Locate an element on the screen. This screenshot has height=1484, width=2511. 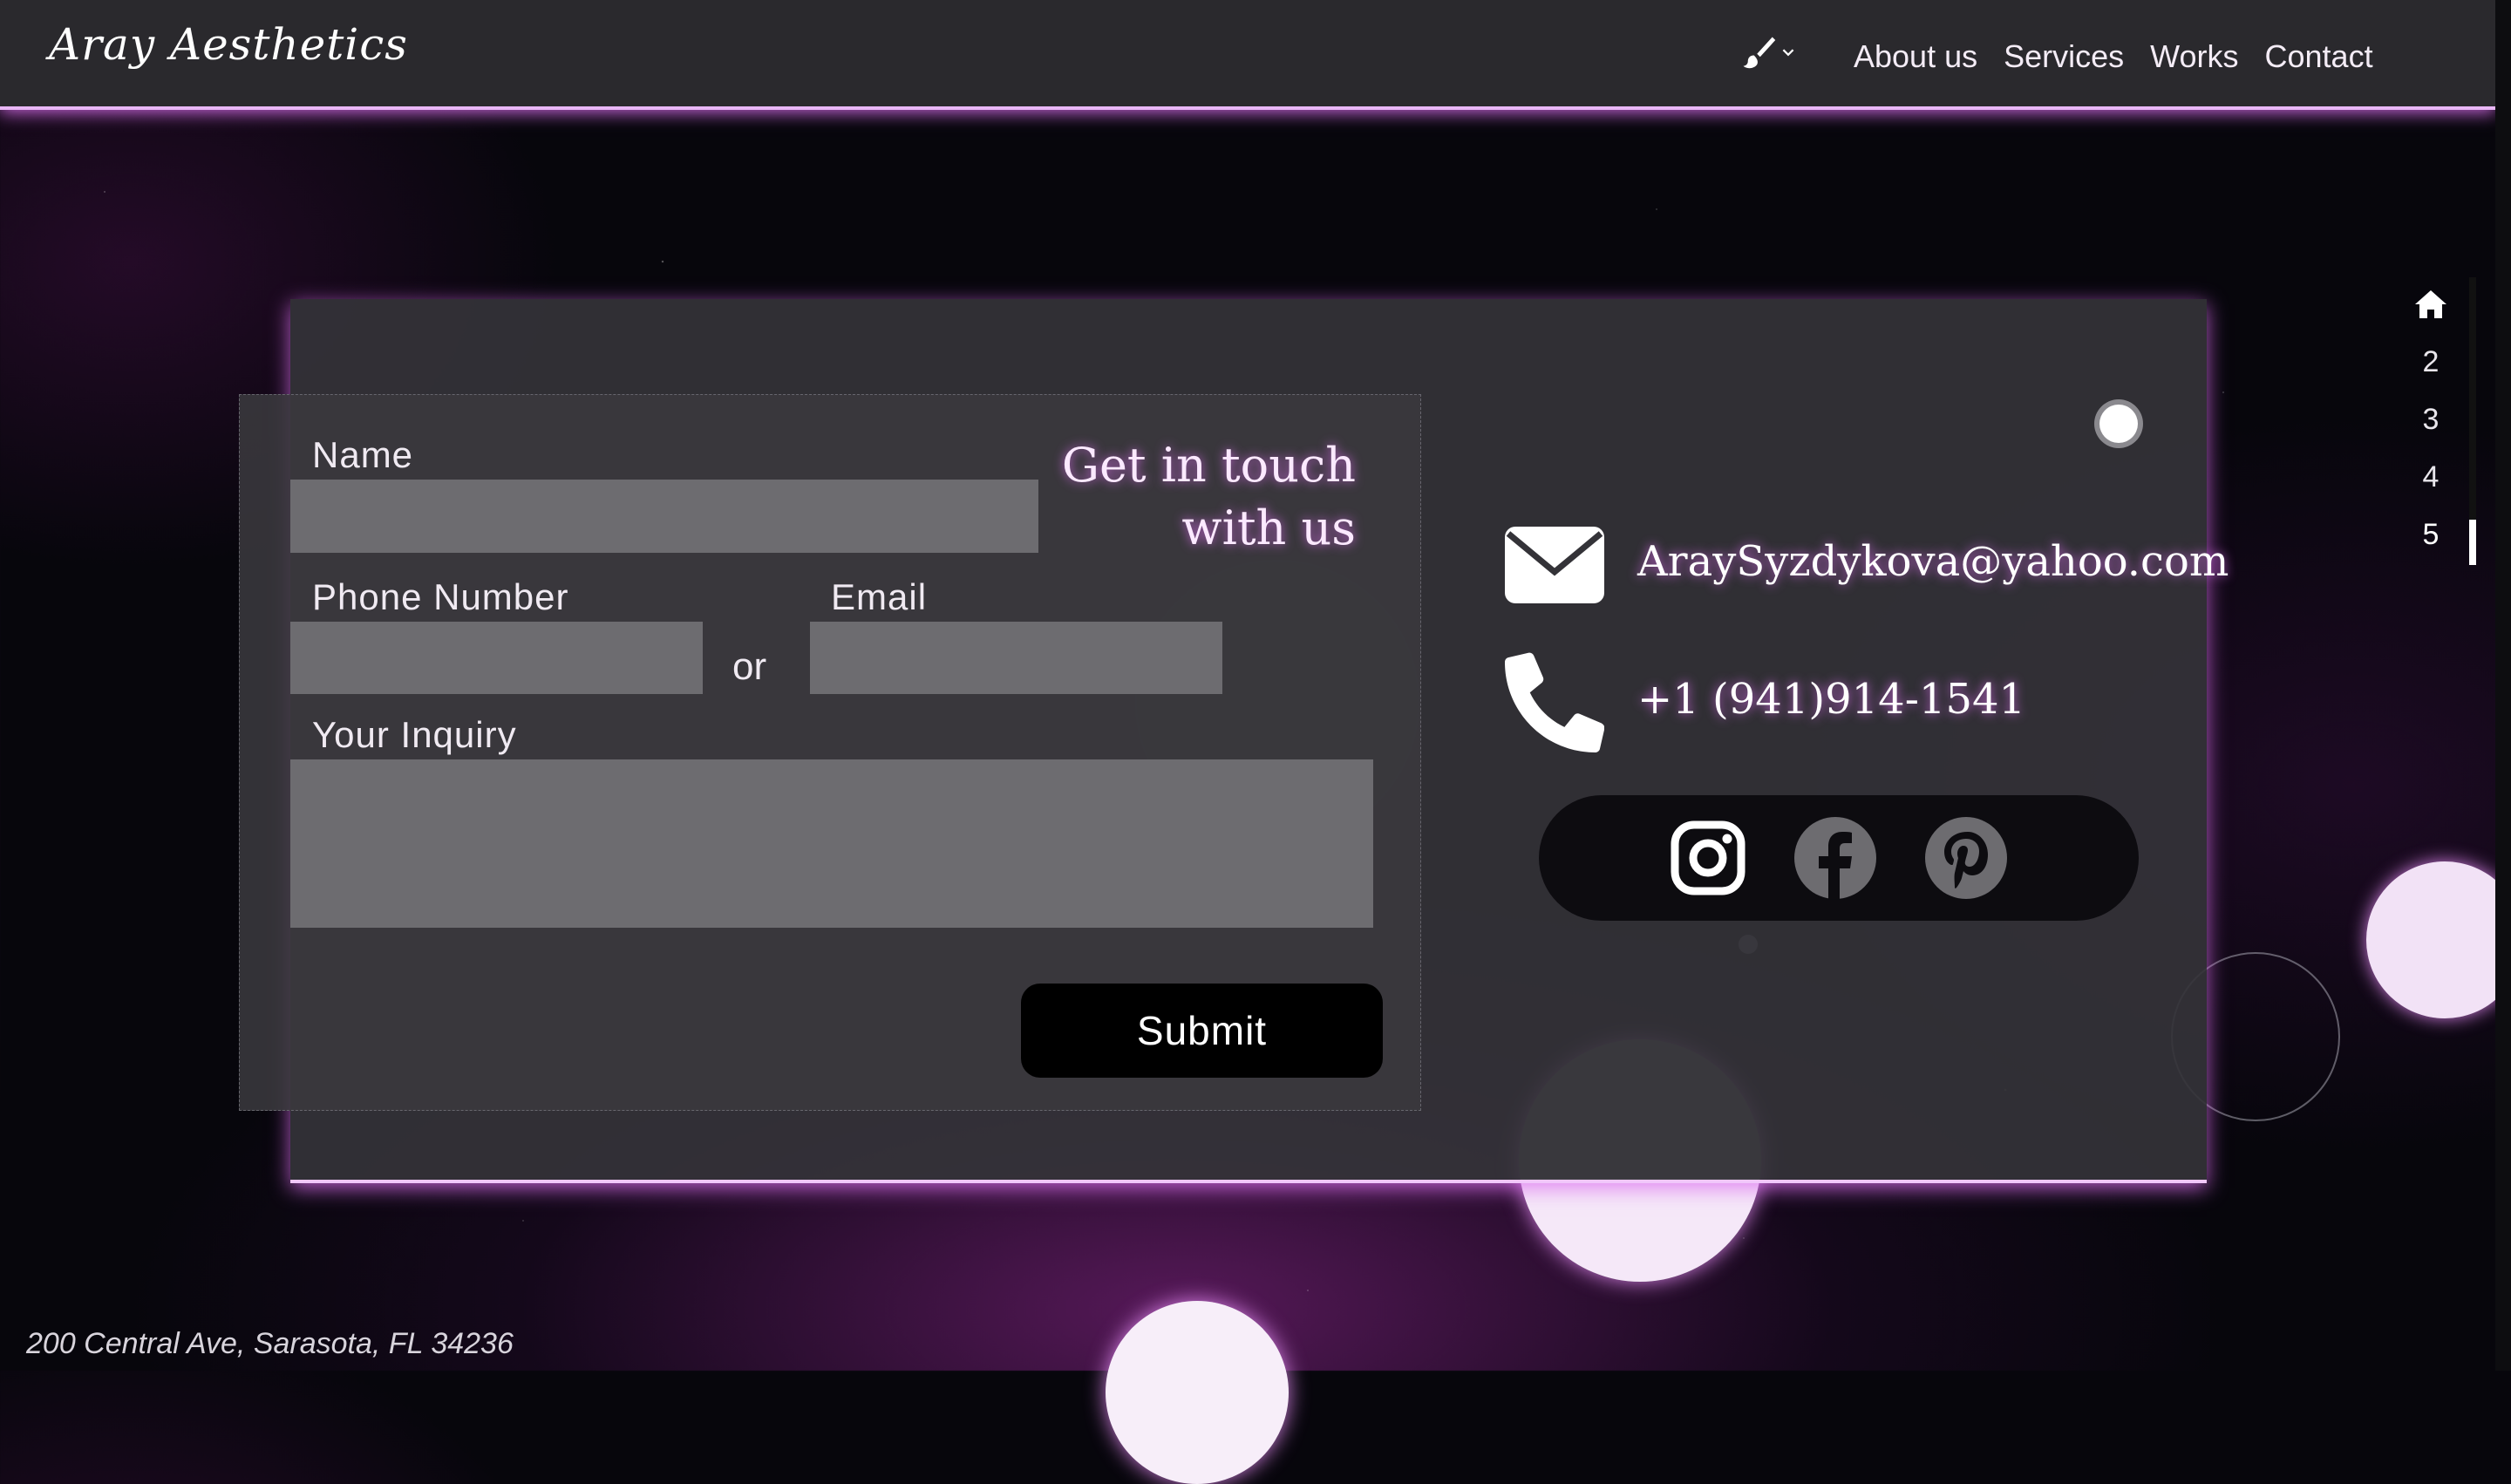
nav-contact: Contact is located at coordinates (2319, 56).